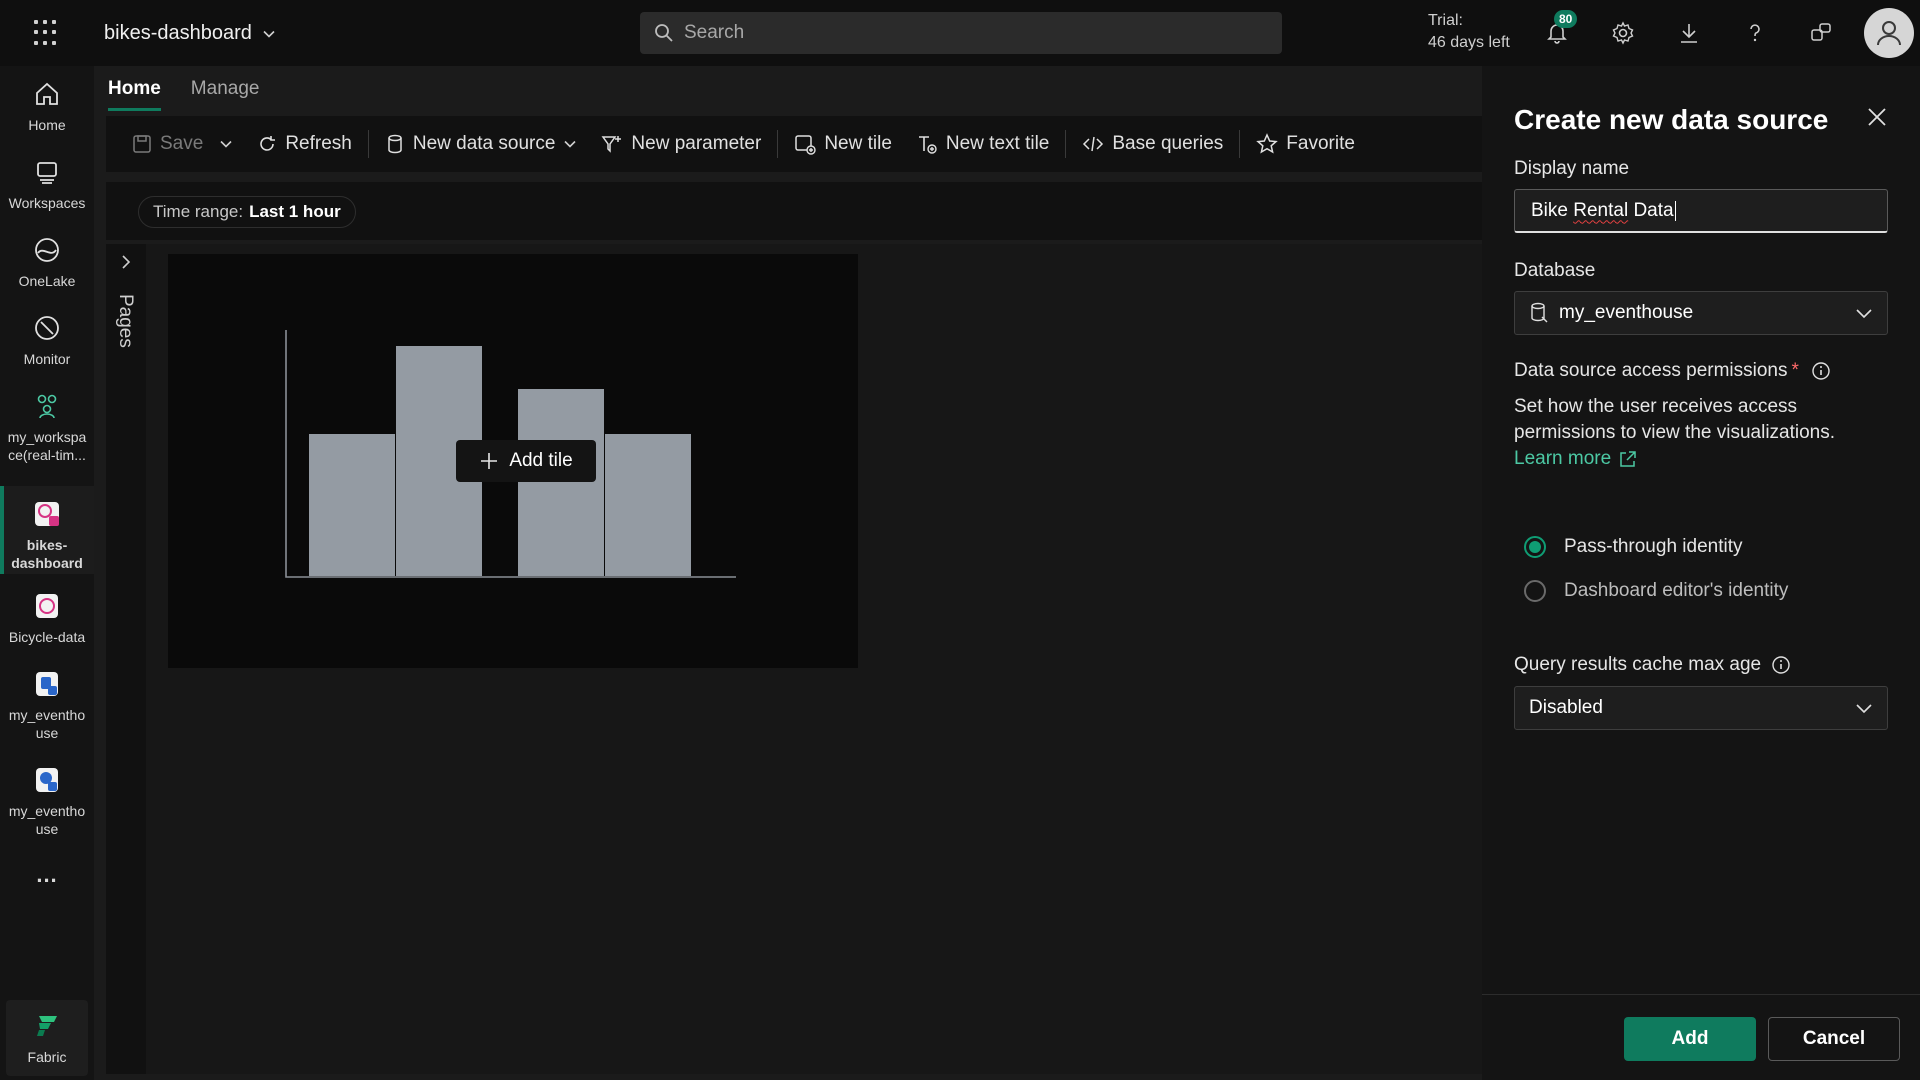 The image size is (1920, 1080). What do you see at coordinates (1093, 144) in the screenshot?
I see `code-icon` at bounding box center [1093, 144].